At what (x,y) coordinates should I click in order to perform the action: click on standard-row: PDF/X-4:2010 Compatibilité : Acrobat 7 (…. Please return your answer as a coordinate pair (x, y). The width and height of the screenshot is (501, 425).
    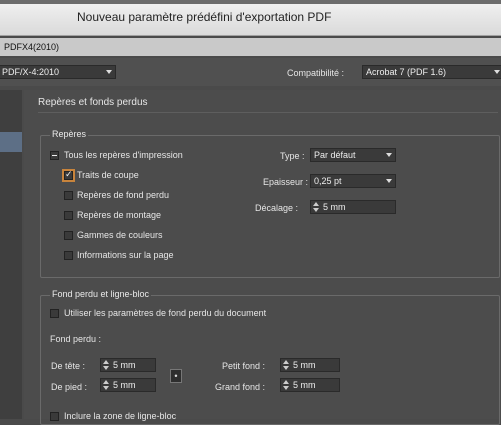
    Looking at the image, I should click on (250, 72).